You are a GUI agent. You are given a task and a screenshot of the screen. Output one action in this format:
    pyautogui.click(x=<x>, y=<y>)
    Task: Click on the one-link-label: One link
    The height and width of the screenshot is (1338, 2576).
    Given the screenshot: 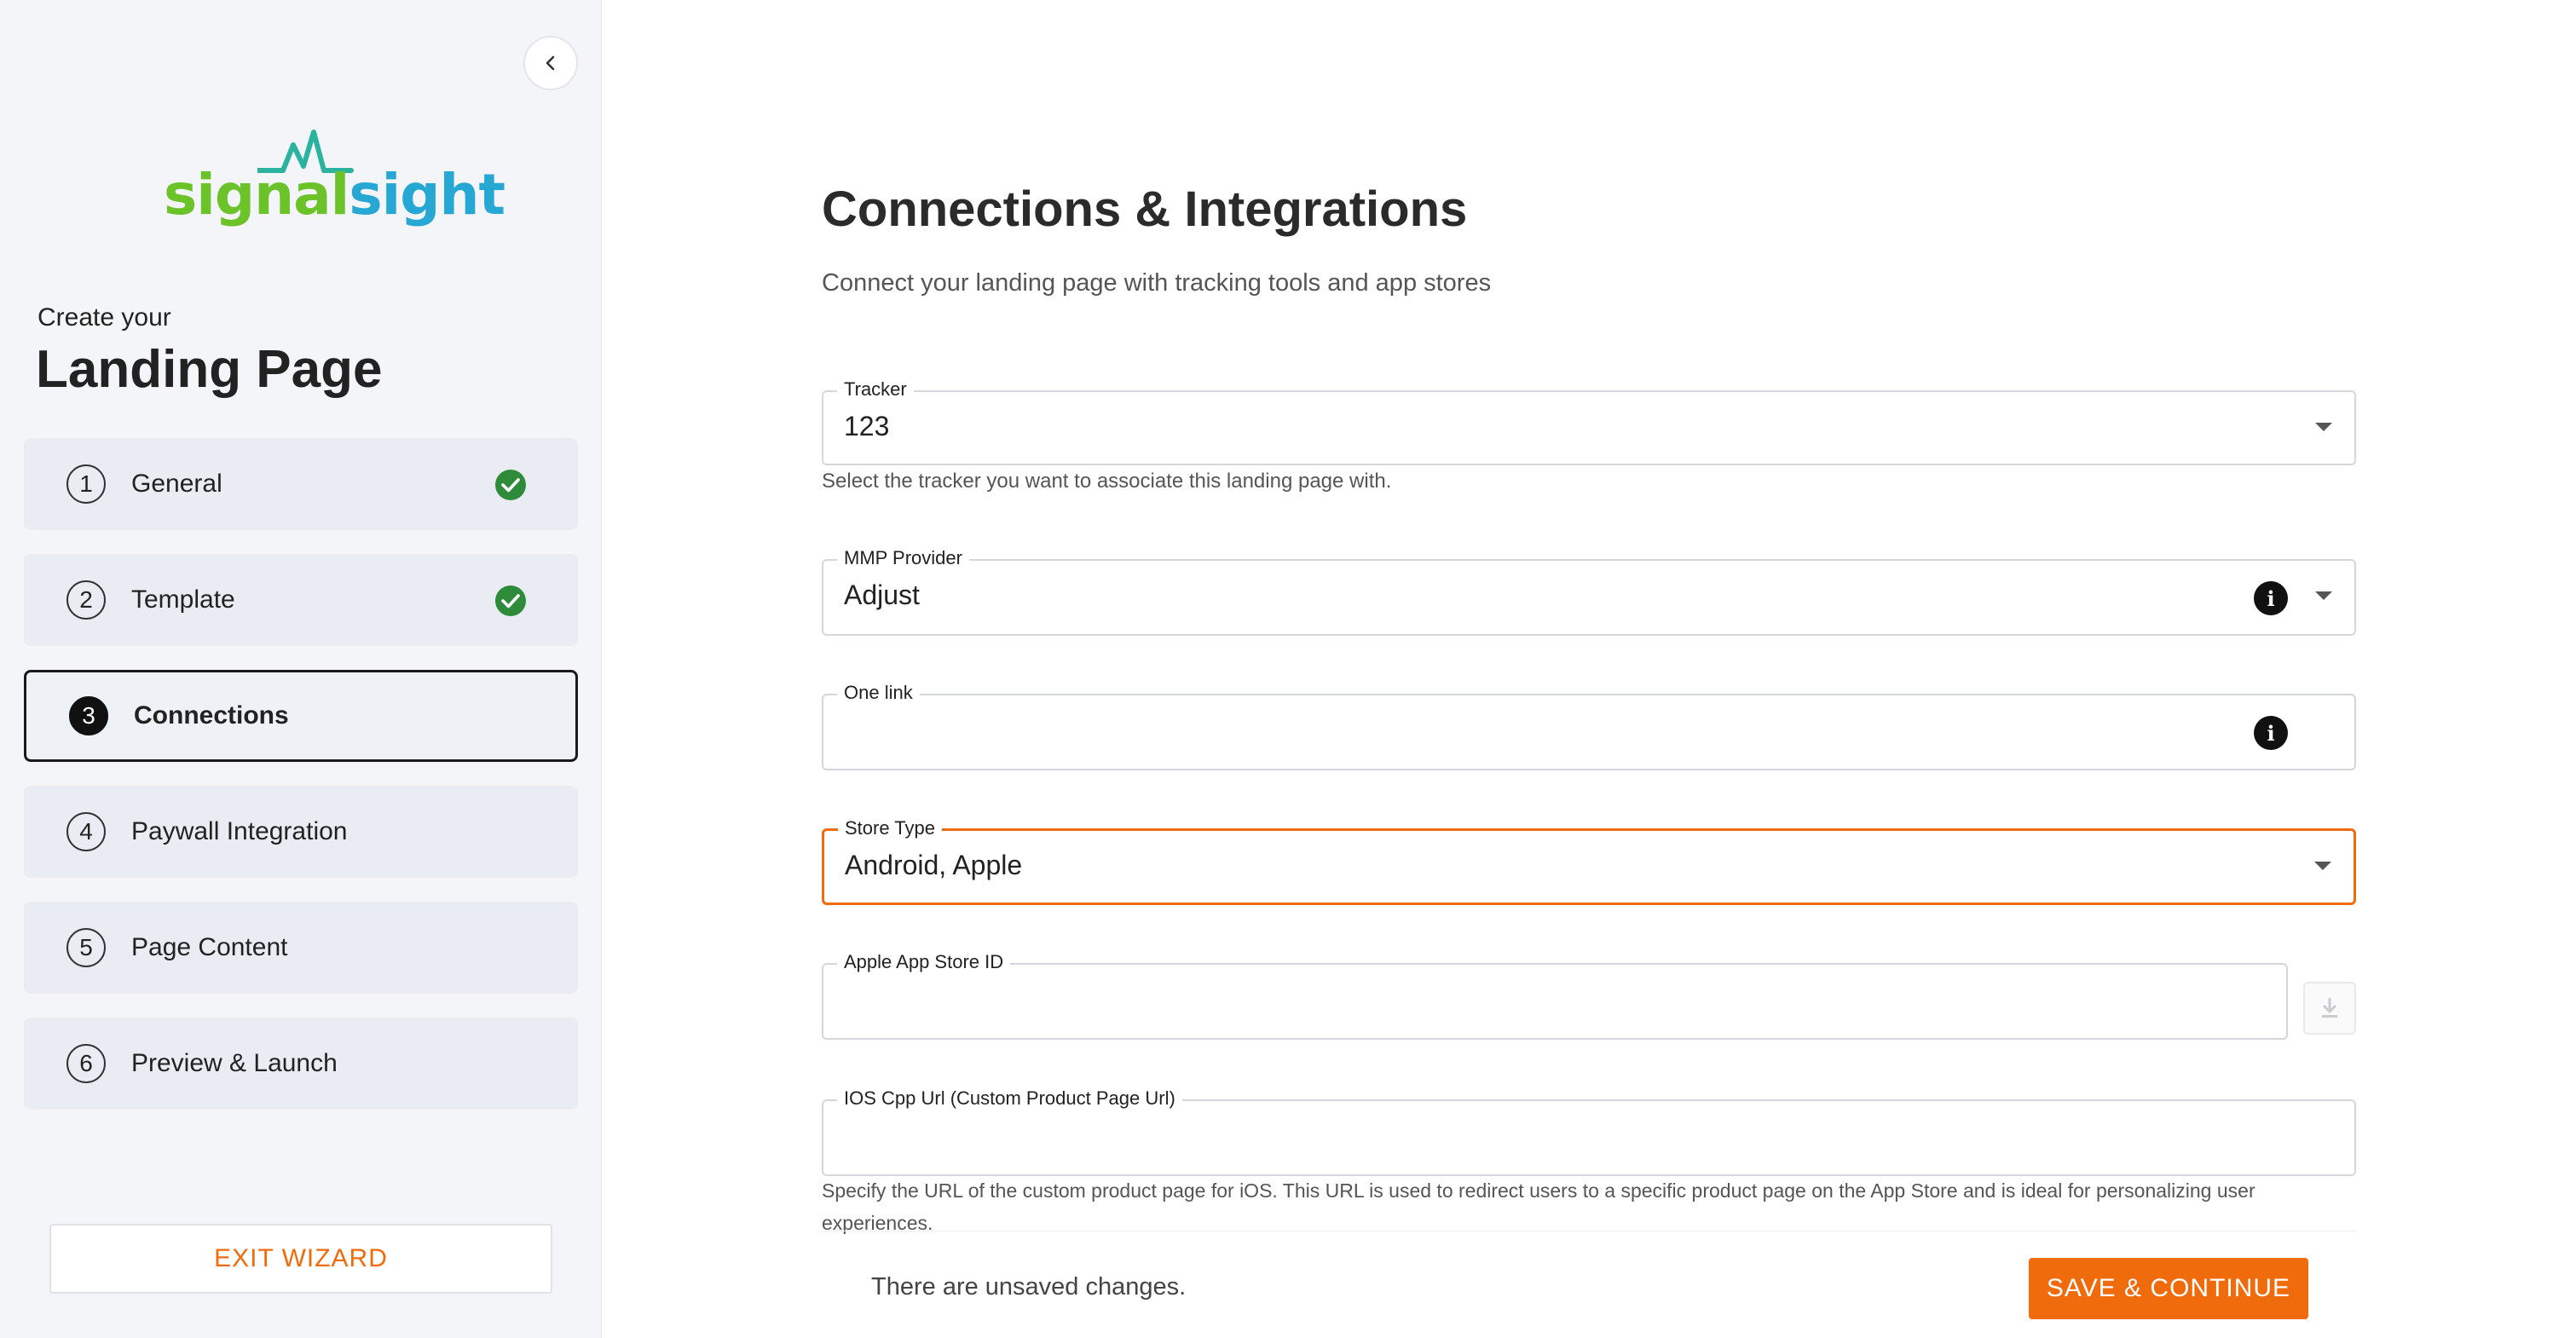 What is the action you would take?
    pyautogui.click(x=878, y=693)
    